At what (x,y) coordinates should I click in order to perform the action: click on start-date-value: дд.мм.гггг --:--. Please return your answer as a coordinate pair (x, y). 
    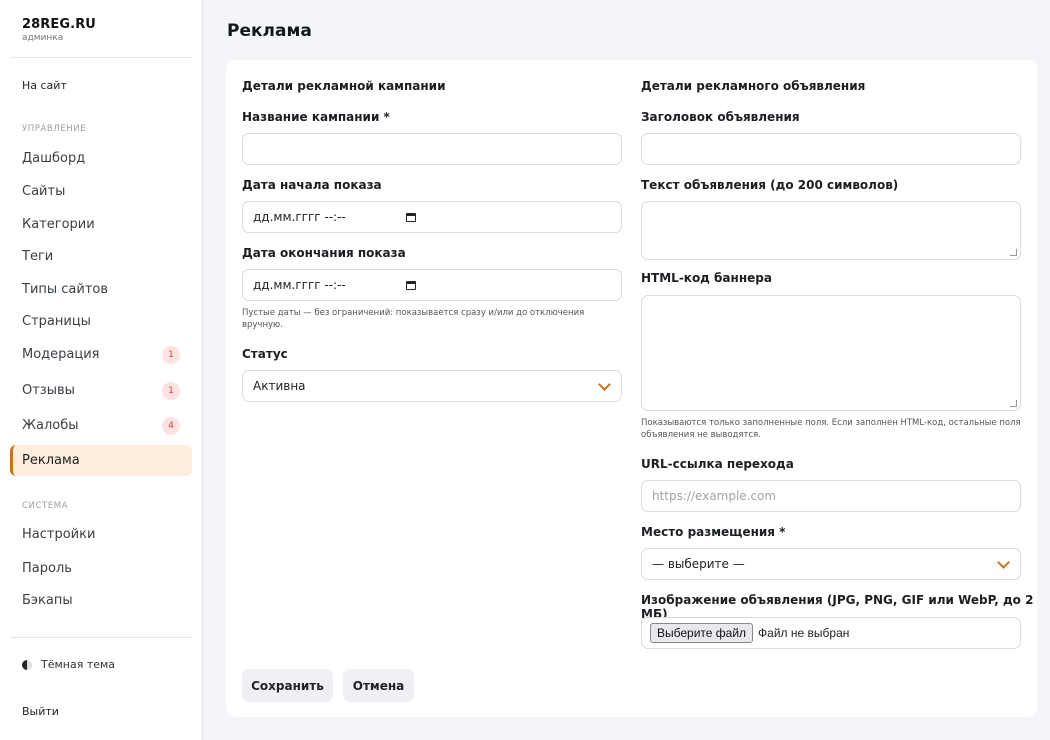
    Looking at the image, I should click on (299, 217).